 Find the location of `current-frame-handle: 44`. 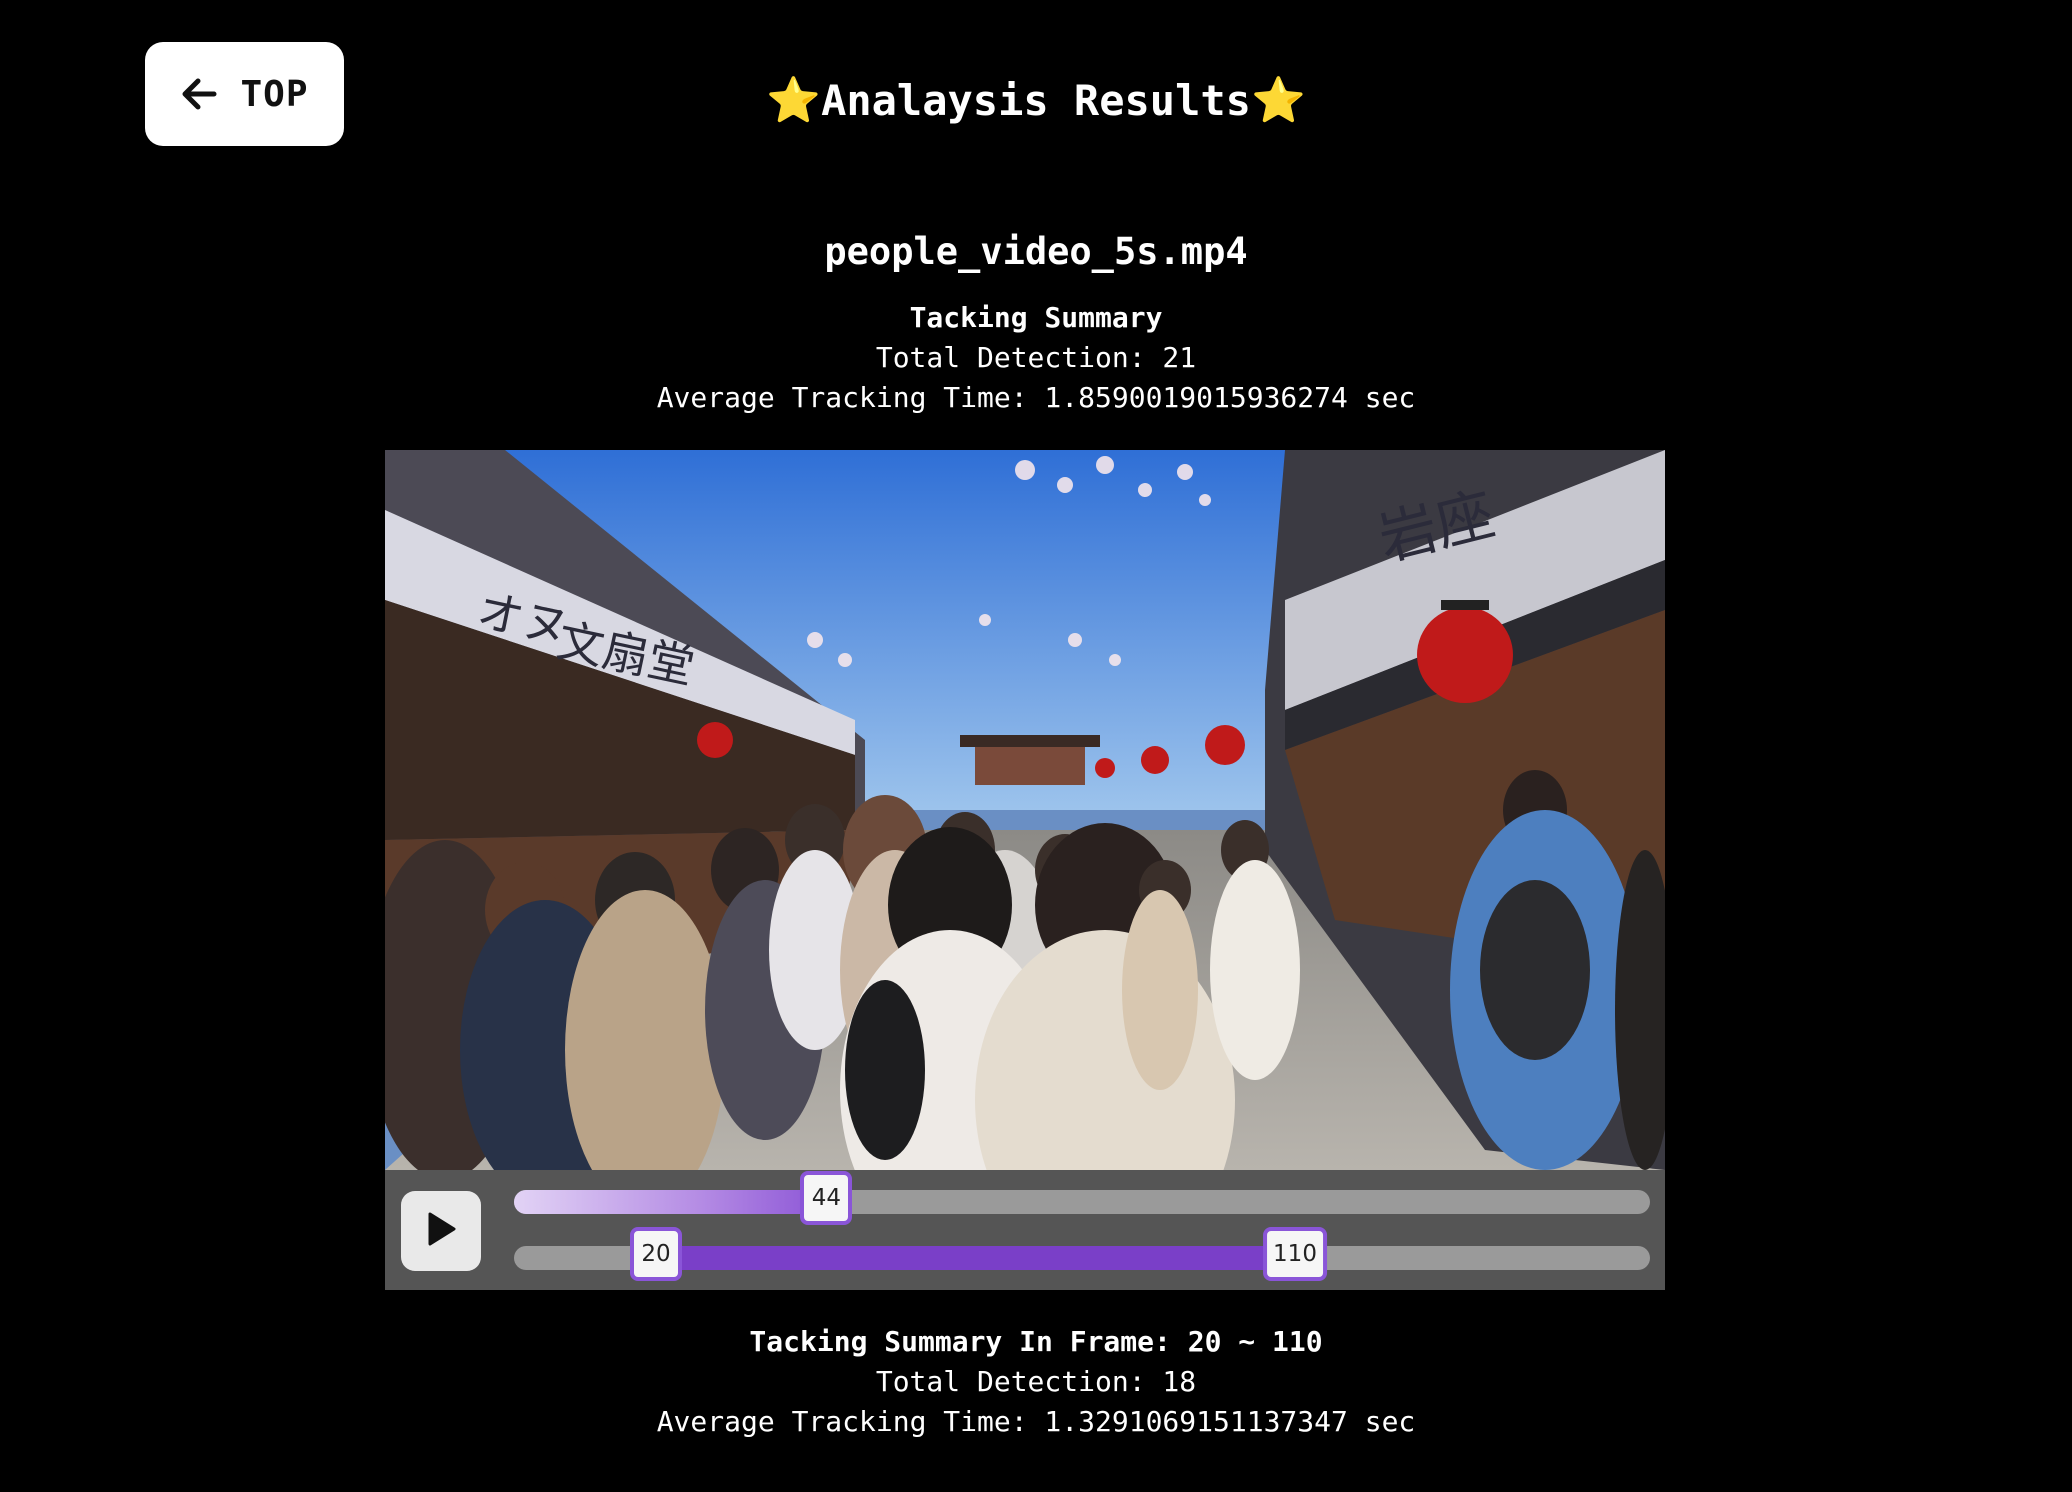

current-frame-handle: 44 is located at coordinates (826, 1198).